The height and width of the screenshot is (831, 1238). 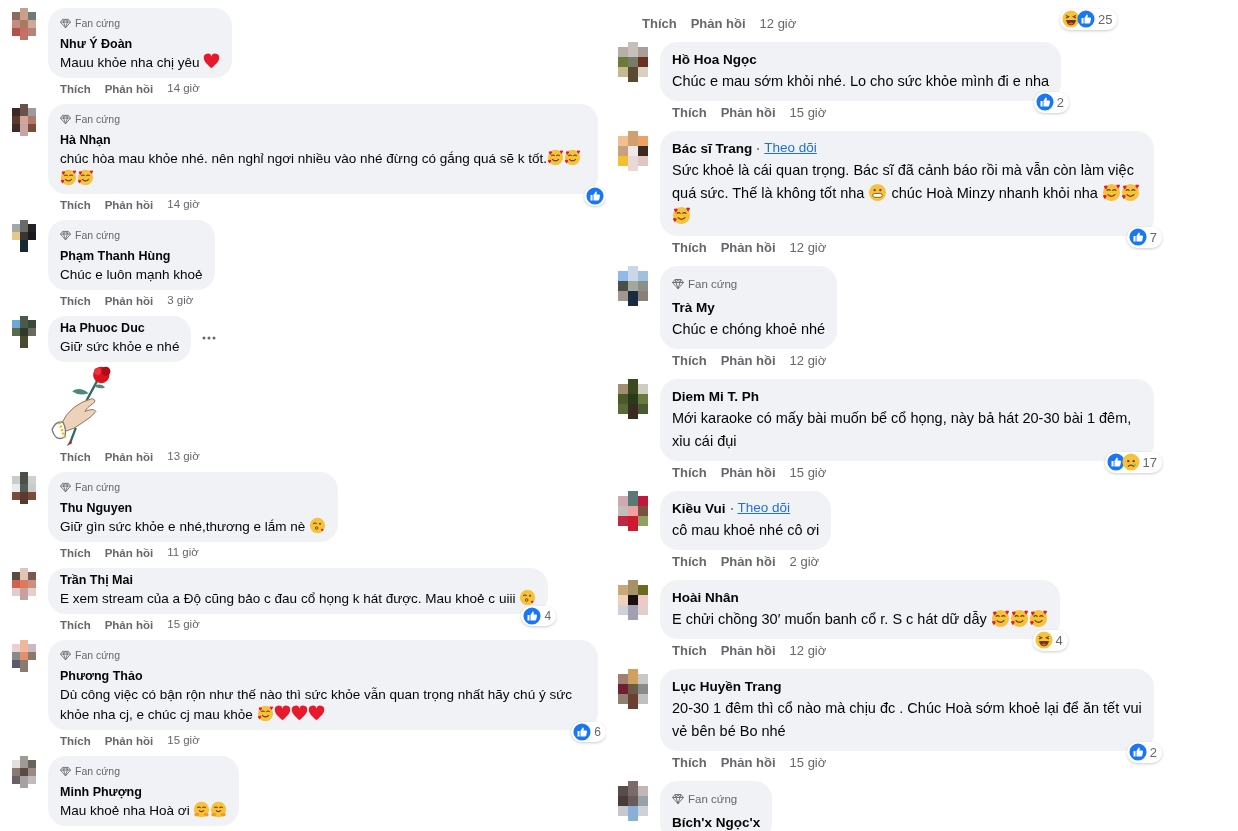 I want to click on commenter-name: Minh Phượng, so click(x=101, y=792).